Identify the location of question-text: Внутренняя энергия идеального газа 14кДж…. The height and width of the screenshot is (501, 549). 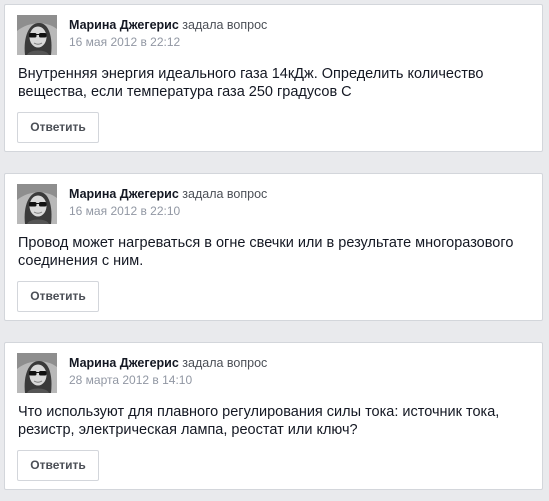
(251, 83).